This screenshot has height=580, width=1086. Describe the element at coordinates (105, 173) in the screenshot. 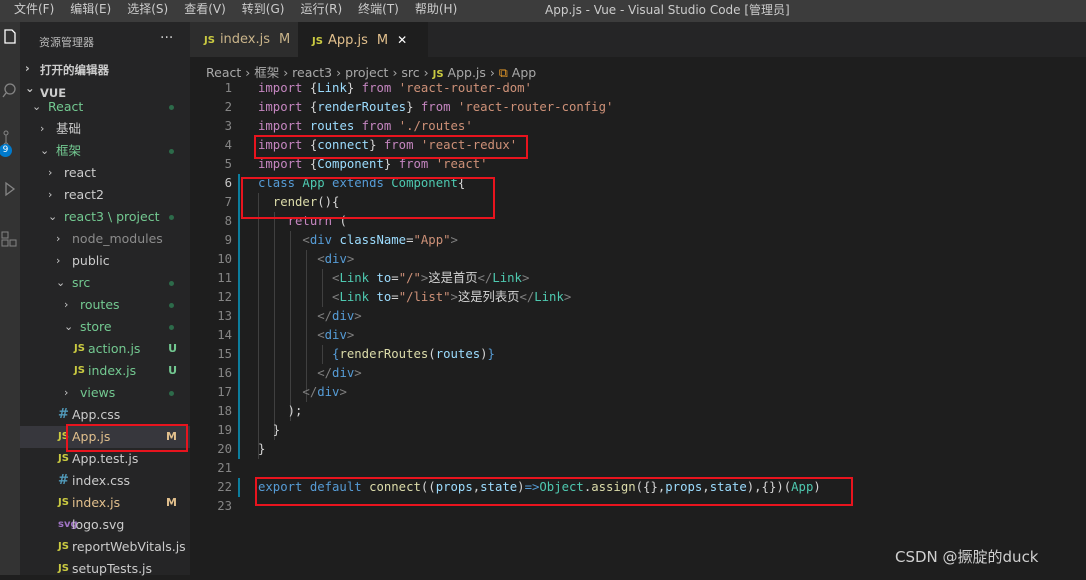

I see `tree-folder: › react` at that location.